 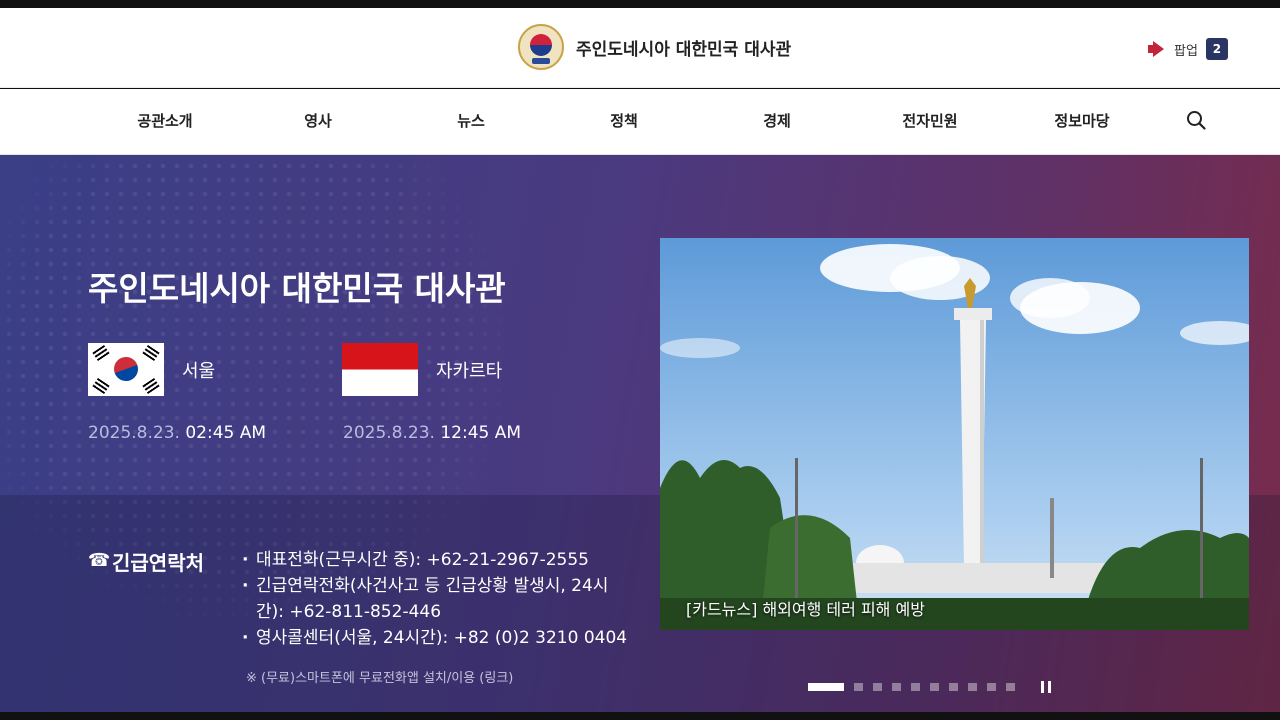 I want to click on site-title: 주인도네시아 대한민국 대사관, so click(x=684, y=49).